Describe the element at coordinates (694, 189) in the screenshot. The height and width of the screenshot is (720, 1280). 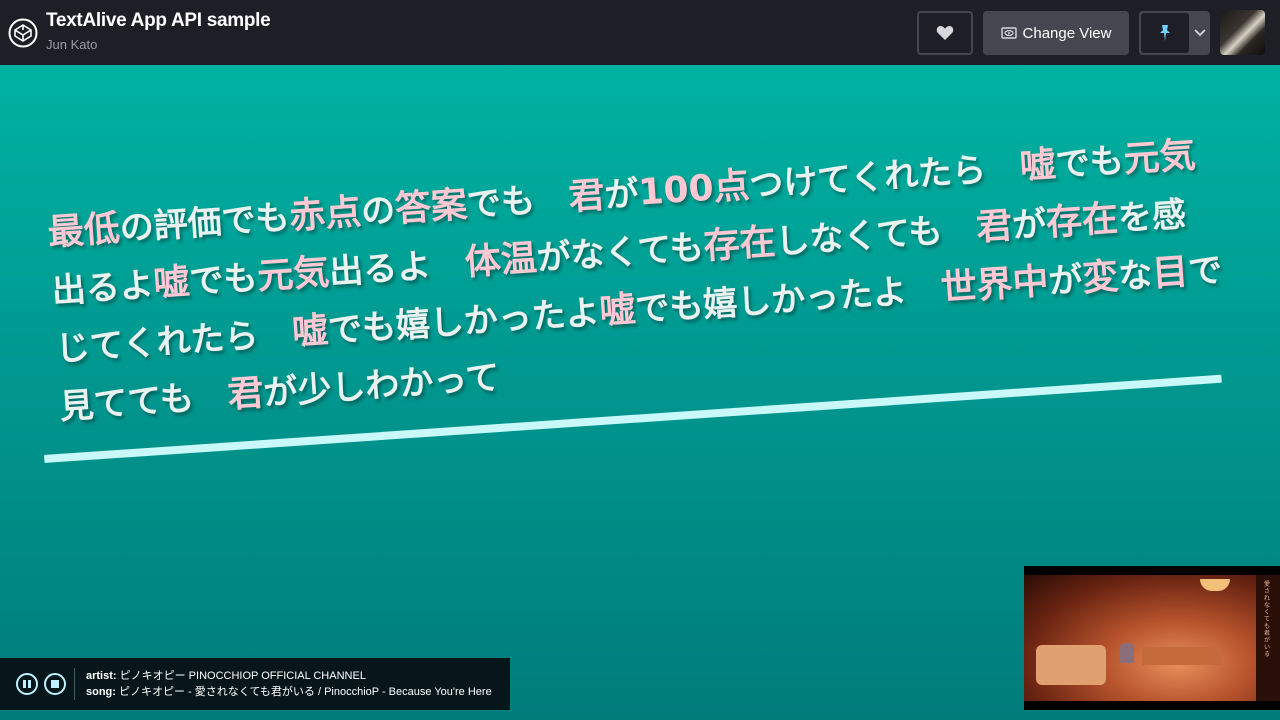
I see `lyric-word-highlight: 100点` at that location.